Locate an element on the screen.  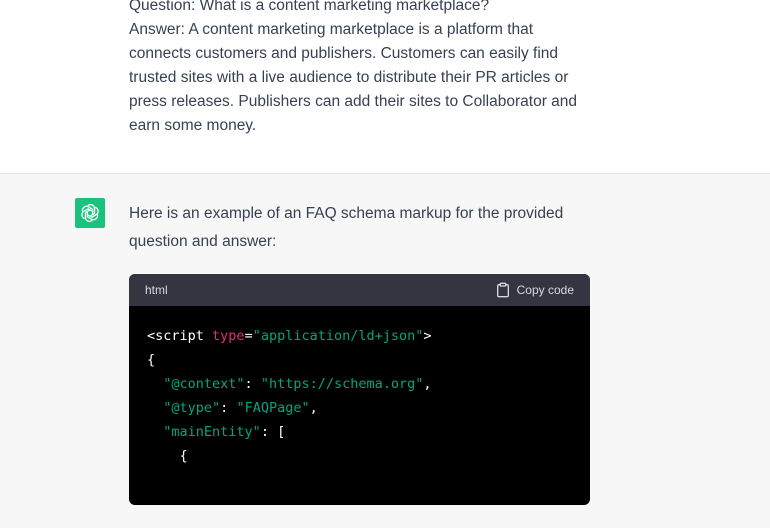
code-line: "mainEntity": [ is located at coordinates (216, 432).